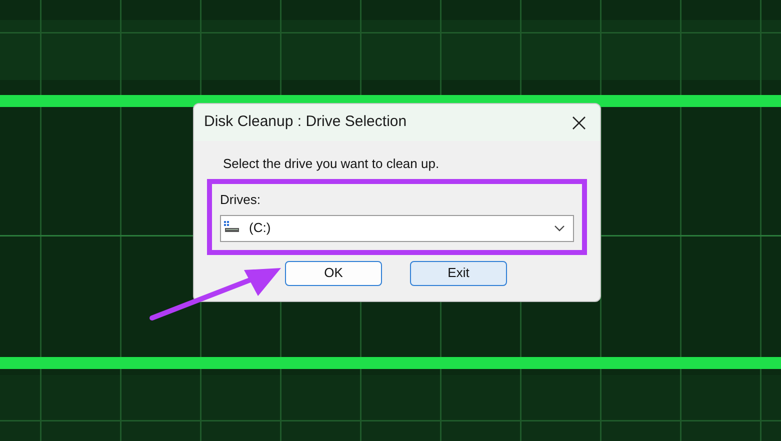  What do you see at coordinates (305, 122) in the screenshot?
I see `window-title: Disk Cleanup : Drive Selection` at bounding box center [305, 122].